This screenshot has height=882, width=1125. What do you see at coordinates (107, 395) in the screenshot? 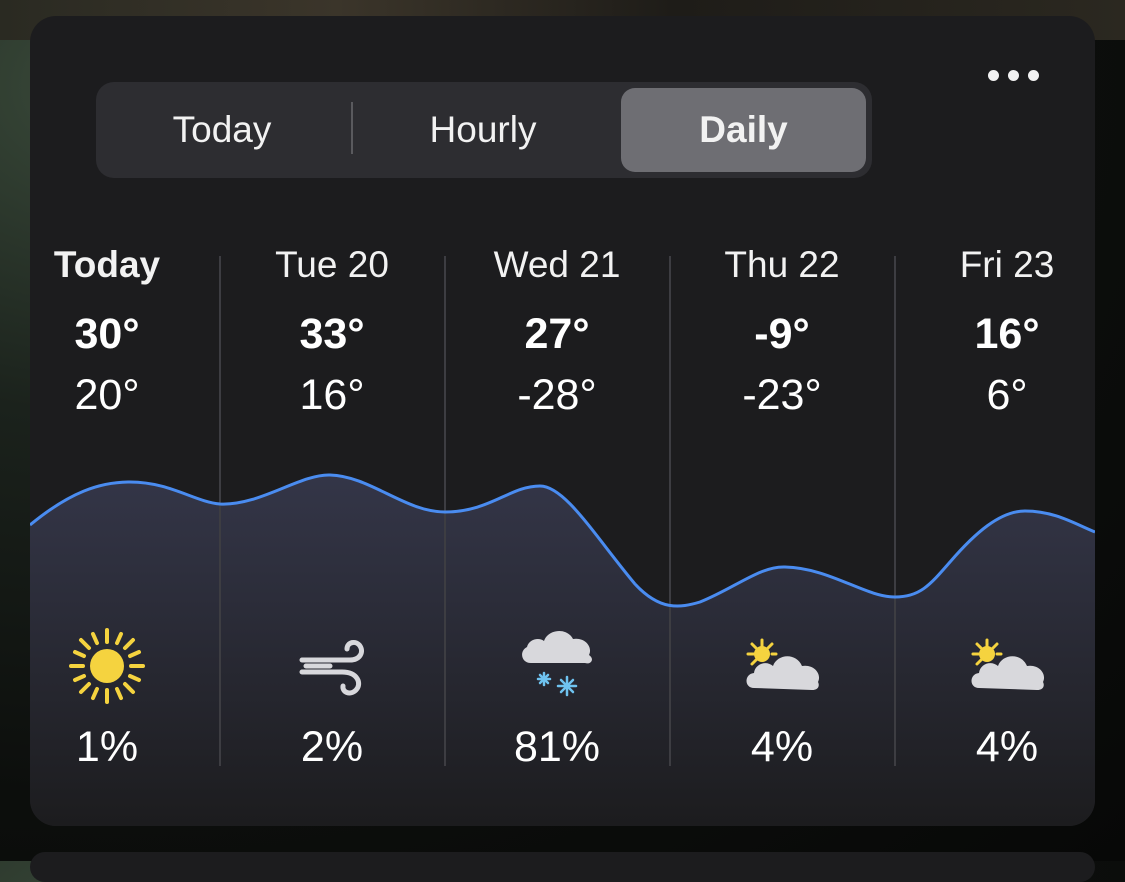
I see `low-temp: 20°` at bounding box center [107, 395].